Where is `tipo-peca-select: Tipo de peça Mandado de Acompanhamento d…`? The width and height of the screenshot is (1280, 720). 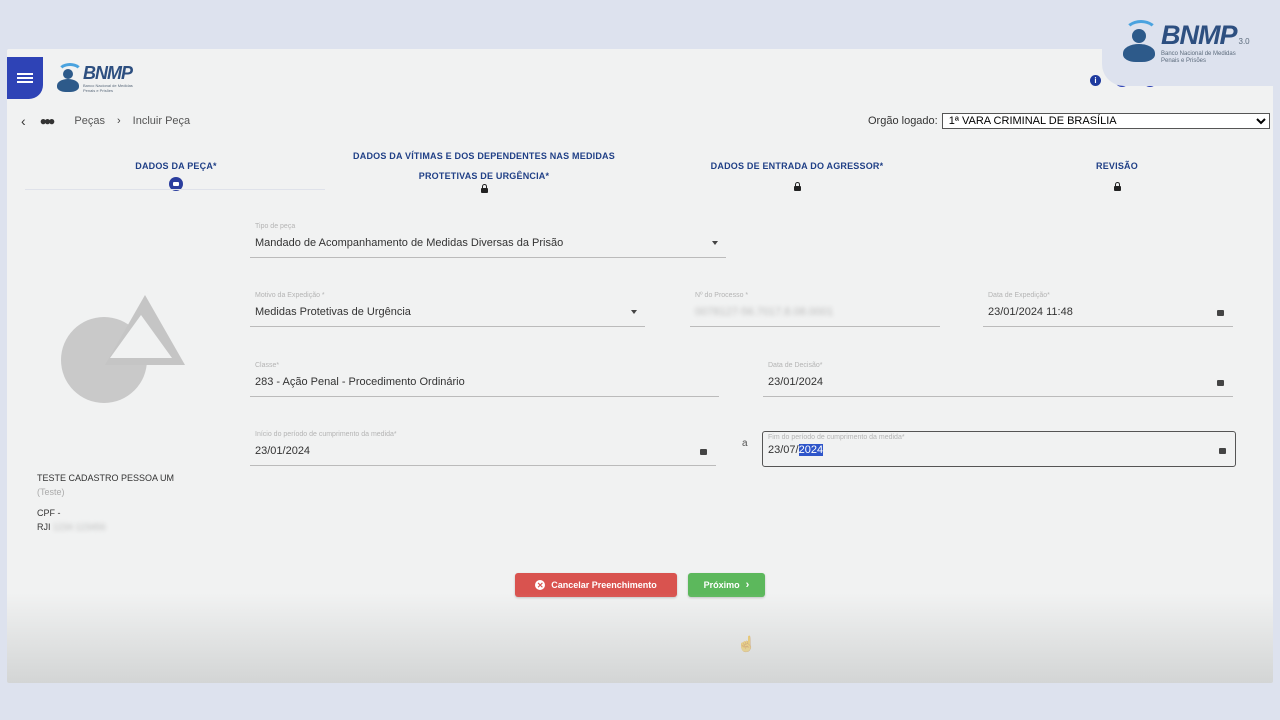
tipo-peca-select: Tipo de peça Mandado de Acompanhamento d… is located at coordinates (488, 238).